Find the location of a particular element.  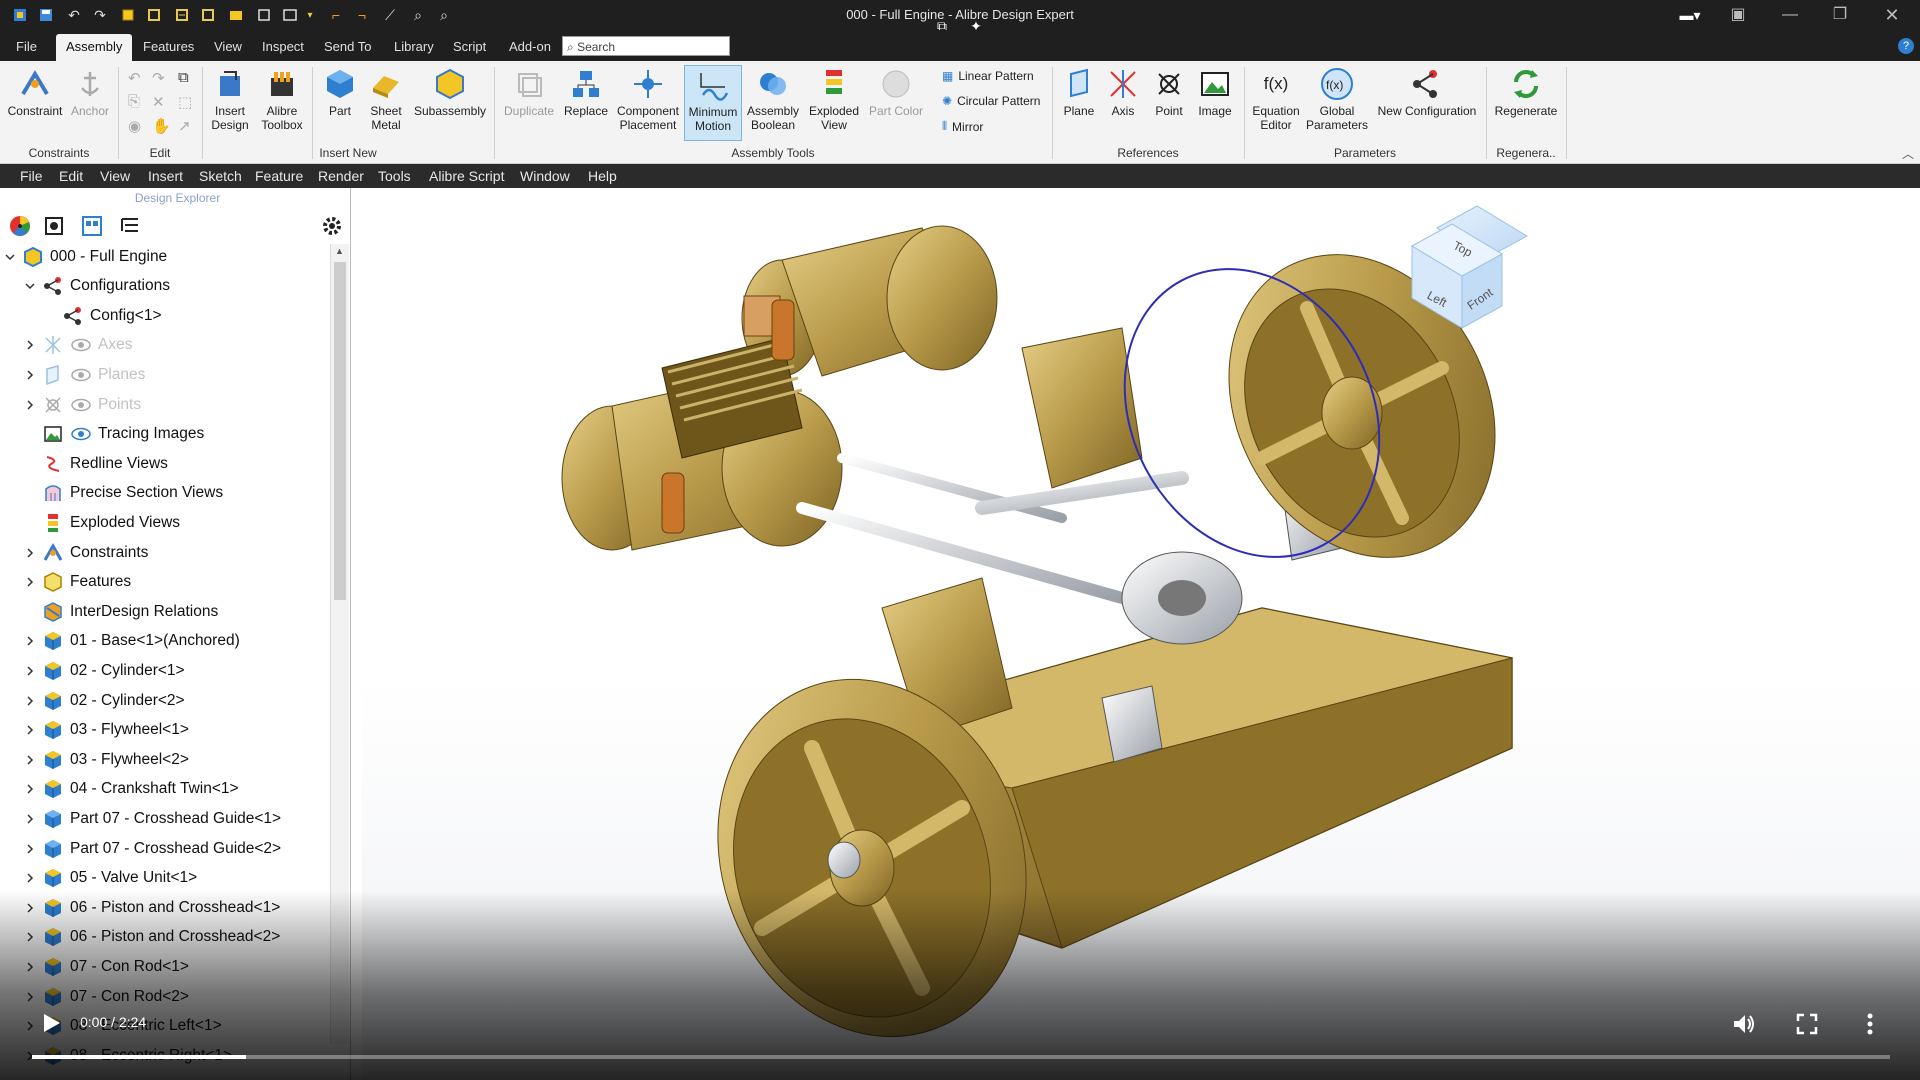

minimum-motion-button: Minimum Motion is located at coordinates (713, 103).